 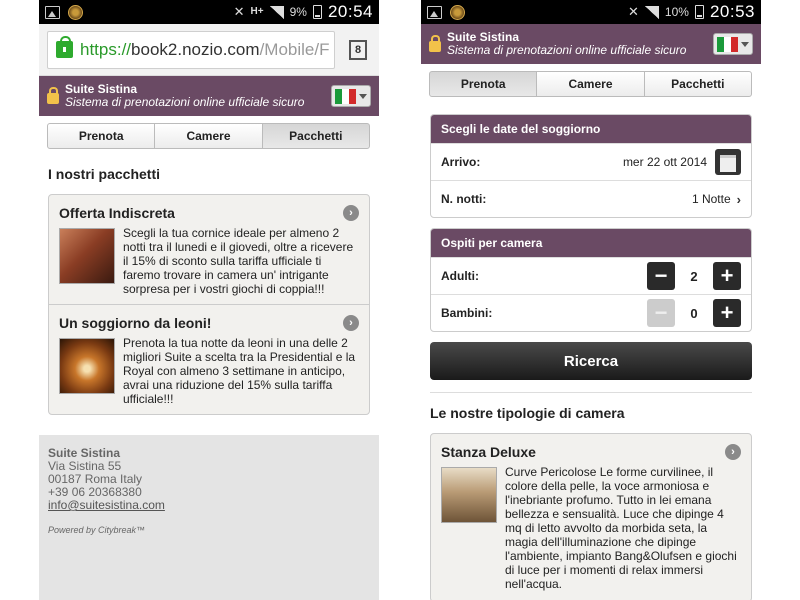 I want to click on rooms-title: Le nostre tipologie di camera, so click(x=527, y=413).